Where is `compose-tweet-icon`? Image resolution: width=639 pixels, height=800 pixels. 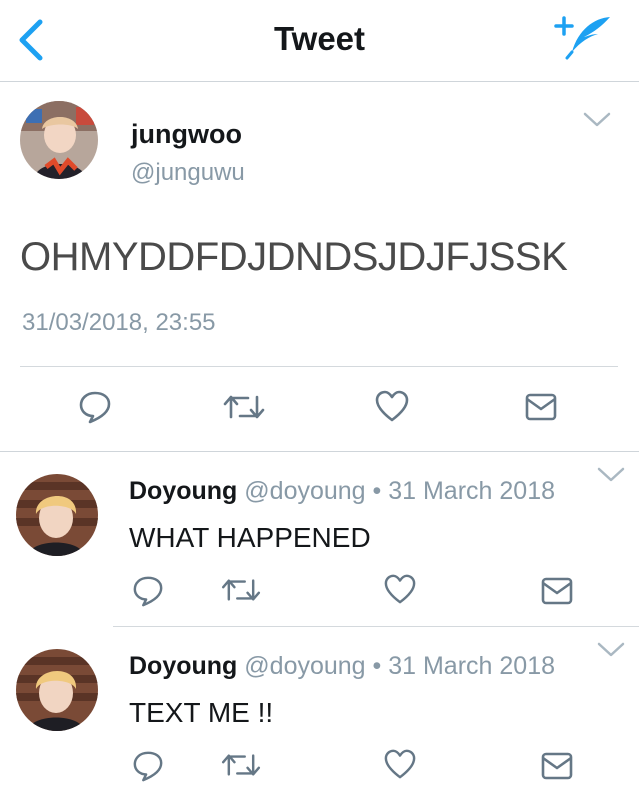
compose-tweet-icon is located at coordinates (583, 37).